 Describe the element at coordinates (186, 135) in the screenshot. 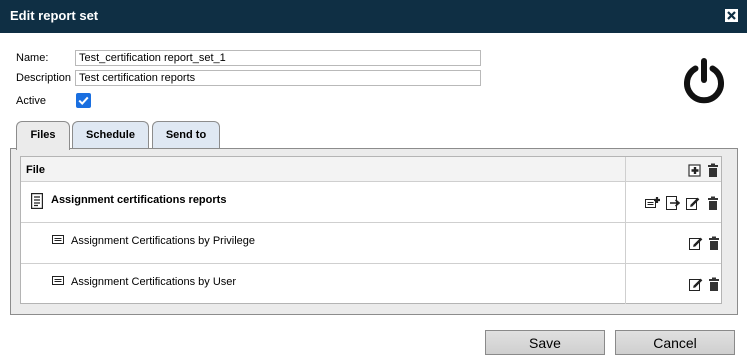

I see `tab-send-to: Send to` at that location.